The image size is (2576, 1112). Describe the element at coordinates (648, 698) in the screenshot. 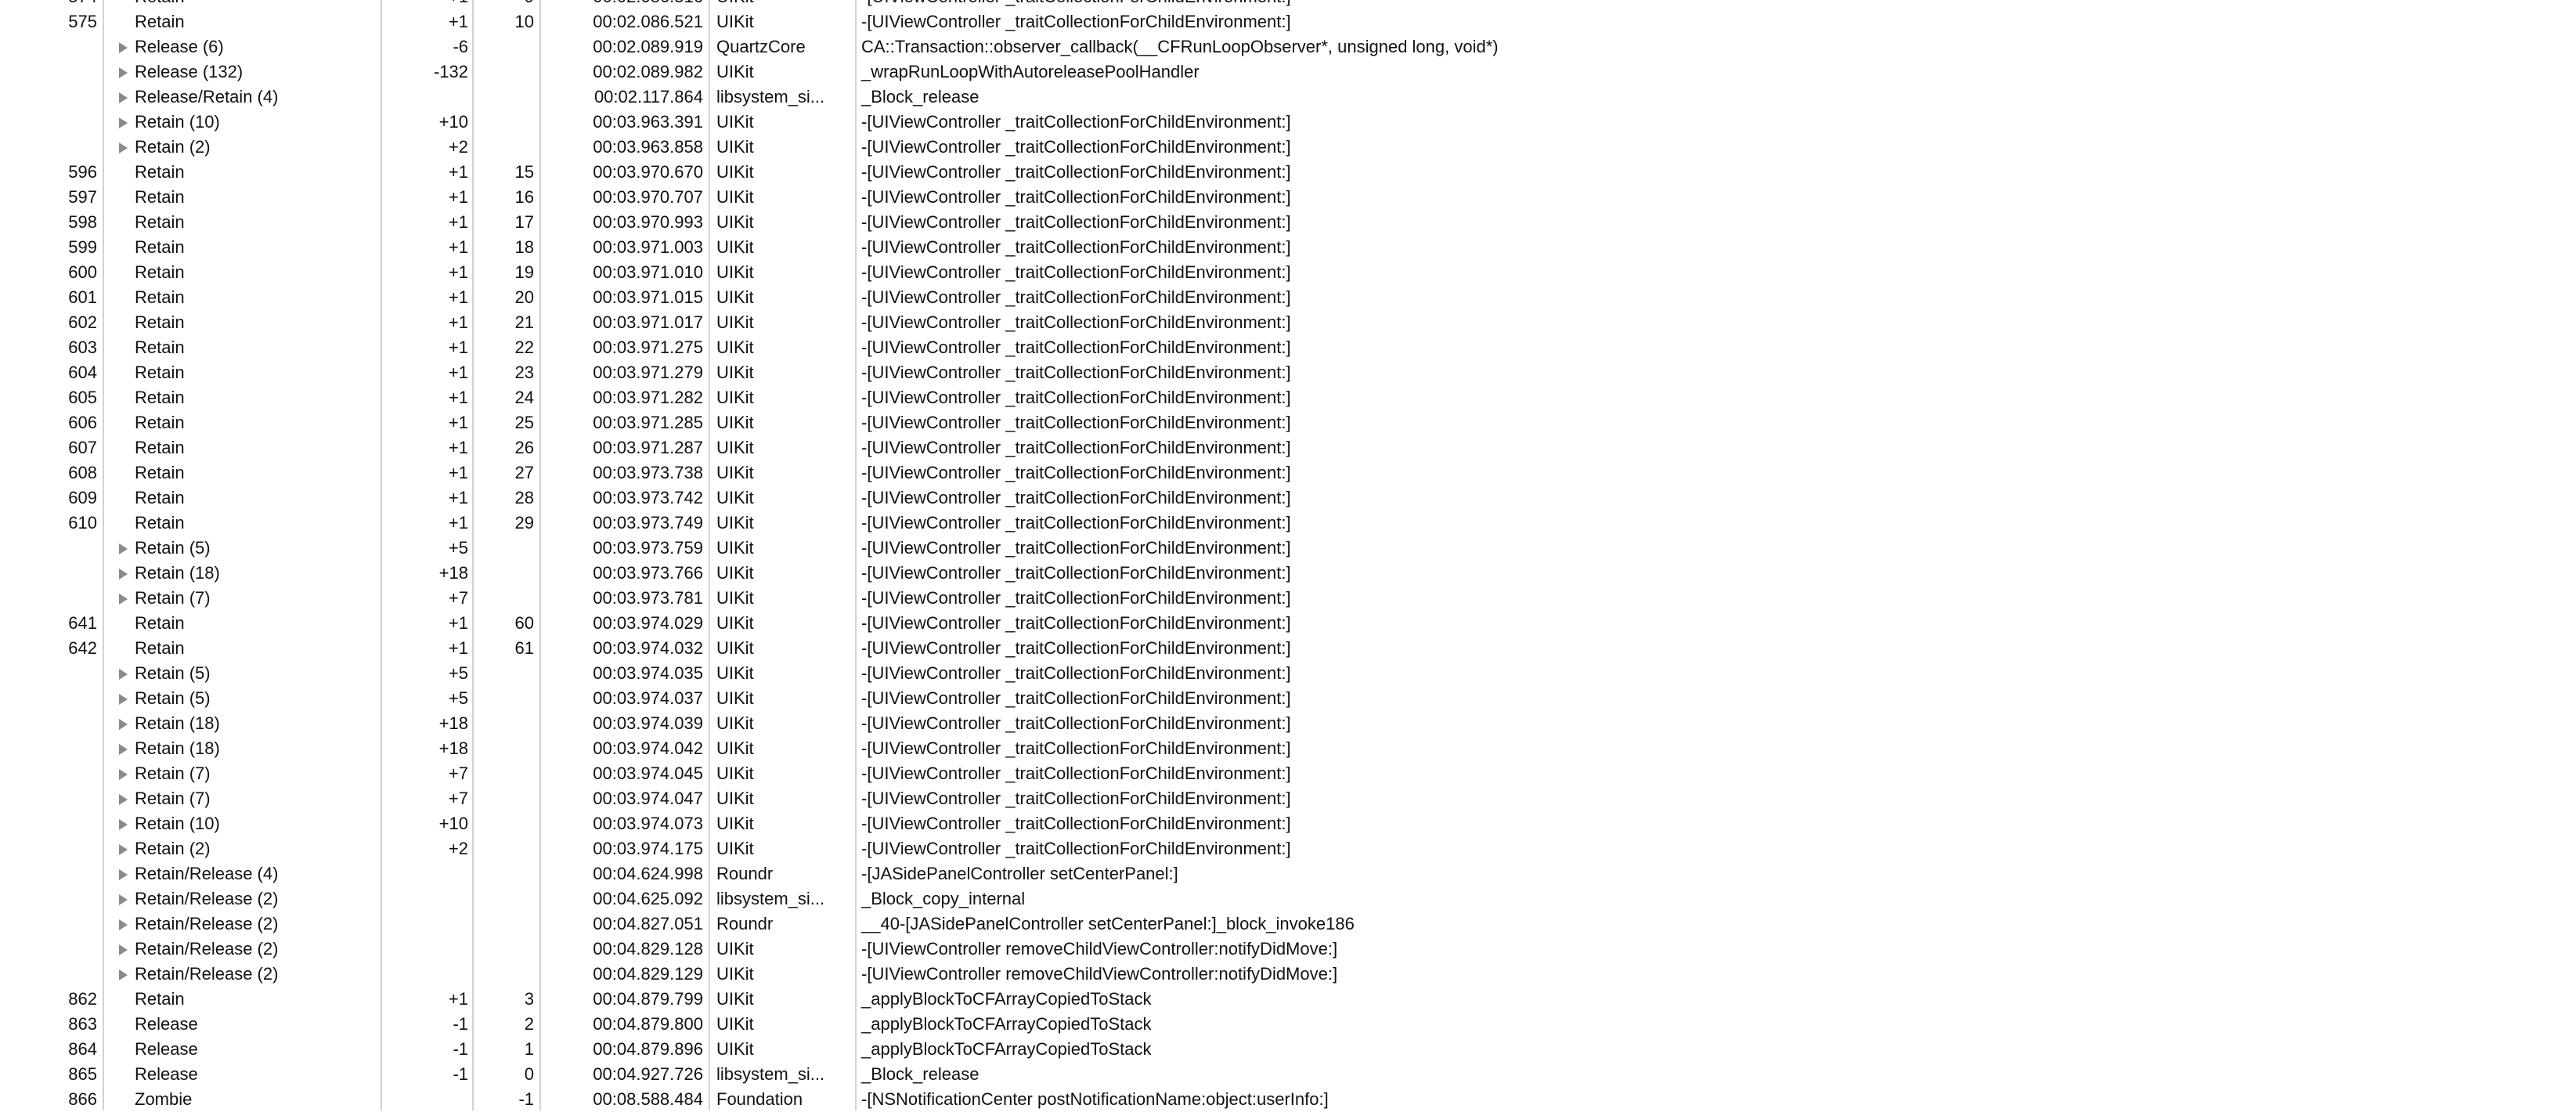

I see `cell-timestamp: 00:03.974.037` at that location.